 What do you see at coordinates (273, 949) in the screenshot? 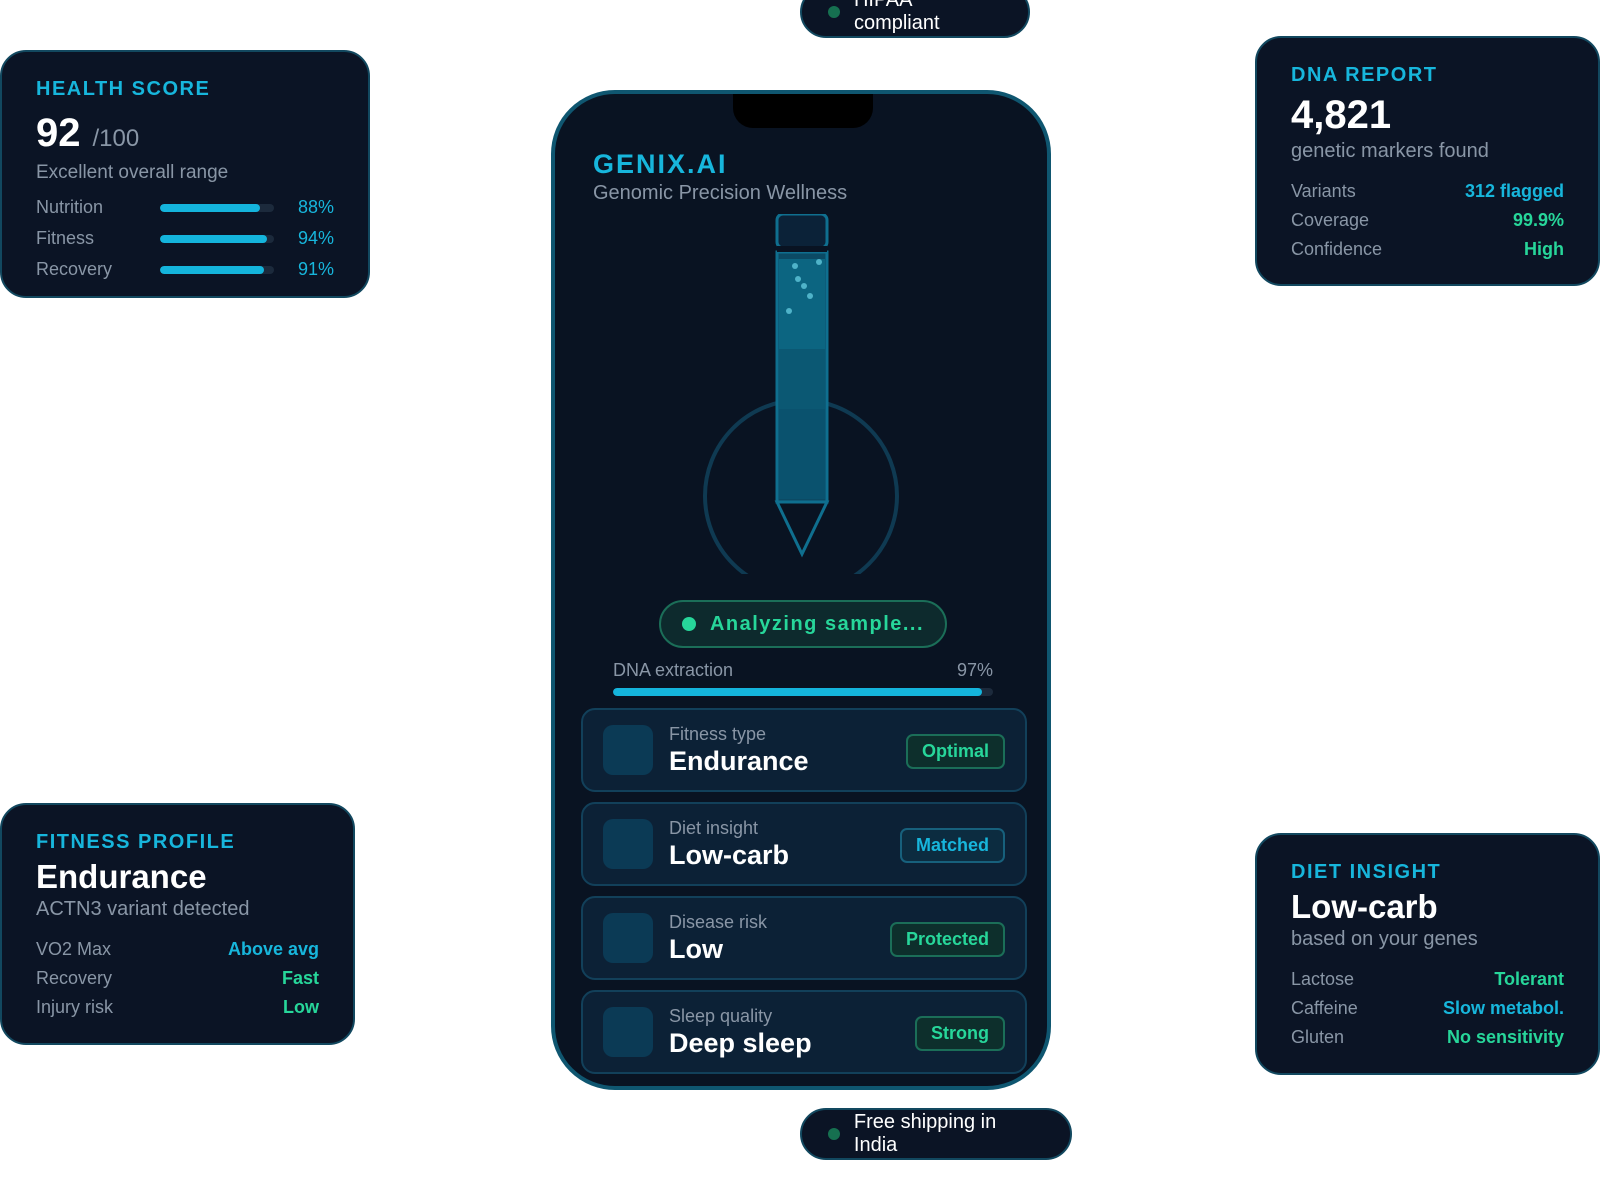
I see `row-value: Above avg` at bounding box center [273, 949].